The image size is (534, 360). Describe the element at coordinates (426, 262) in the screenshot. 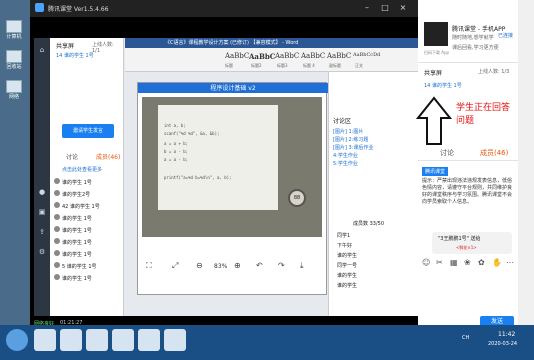

I see `emoji-icon: ☺` at that location.